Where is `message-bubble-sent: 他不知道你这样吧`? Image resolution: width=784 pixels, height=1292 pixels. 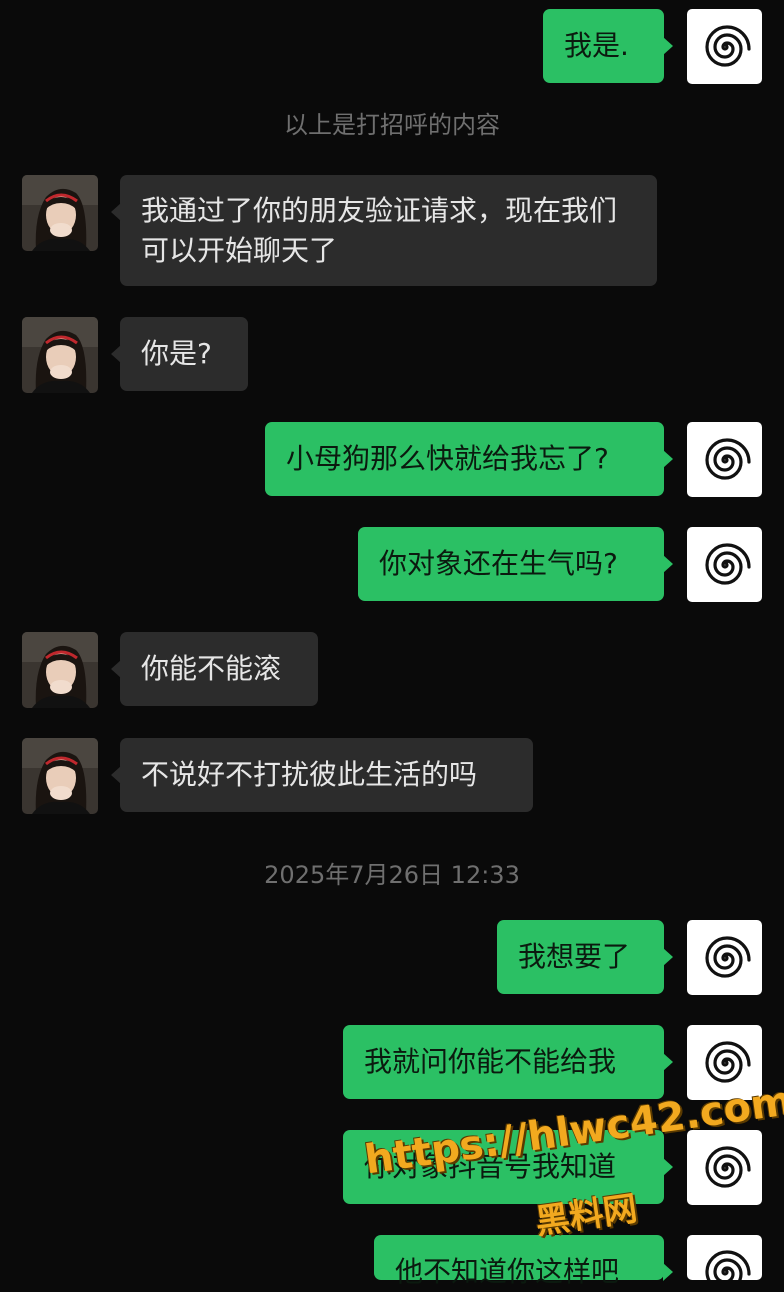
message-bubble-sent: 他不知道你这样吧 is located at coordinates (523, 1261).